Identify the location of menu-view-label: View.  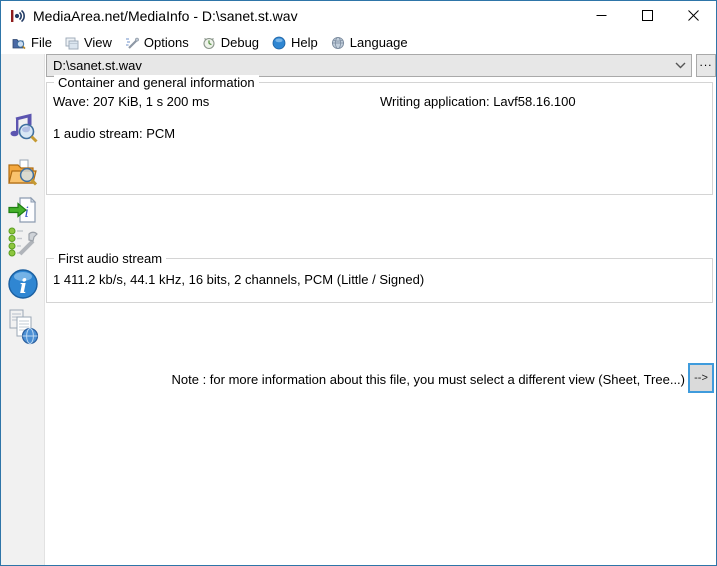
(97, 42).